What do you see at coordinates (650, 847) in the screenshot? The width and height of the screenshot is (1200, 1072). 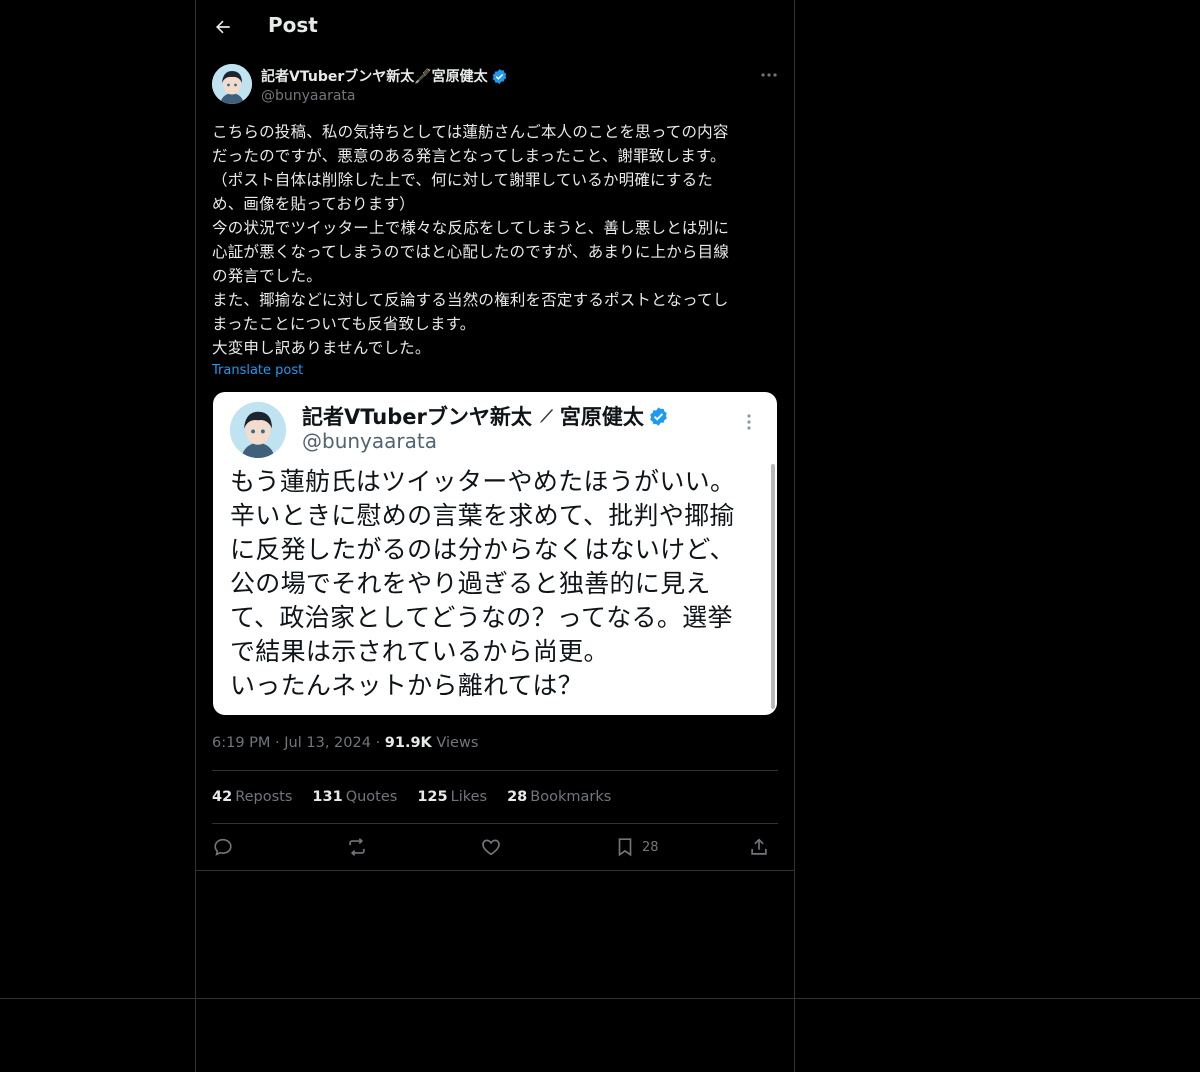 I see `bookmark-count: 28` at bounding box center [650, 847].